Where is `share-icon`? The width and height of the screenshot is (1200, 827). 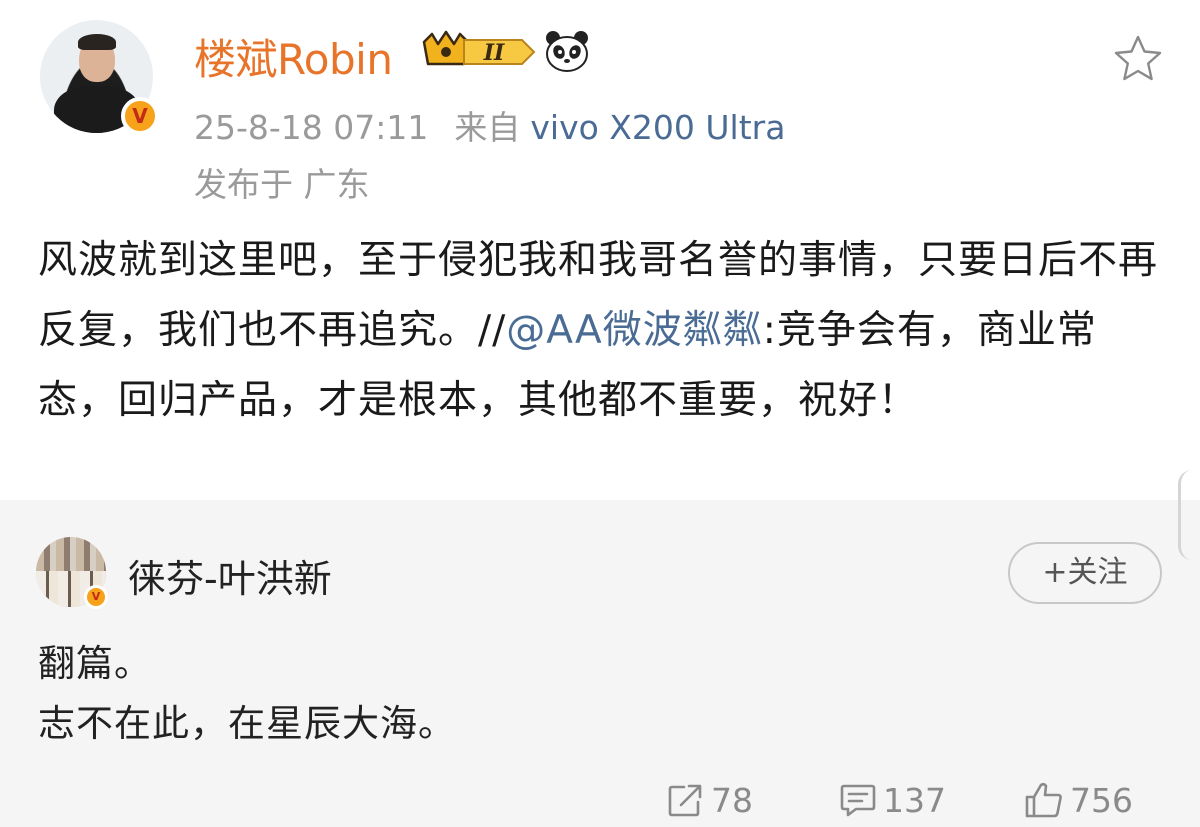
share-icon is located at coordinates (685, 800).